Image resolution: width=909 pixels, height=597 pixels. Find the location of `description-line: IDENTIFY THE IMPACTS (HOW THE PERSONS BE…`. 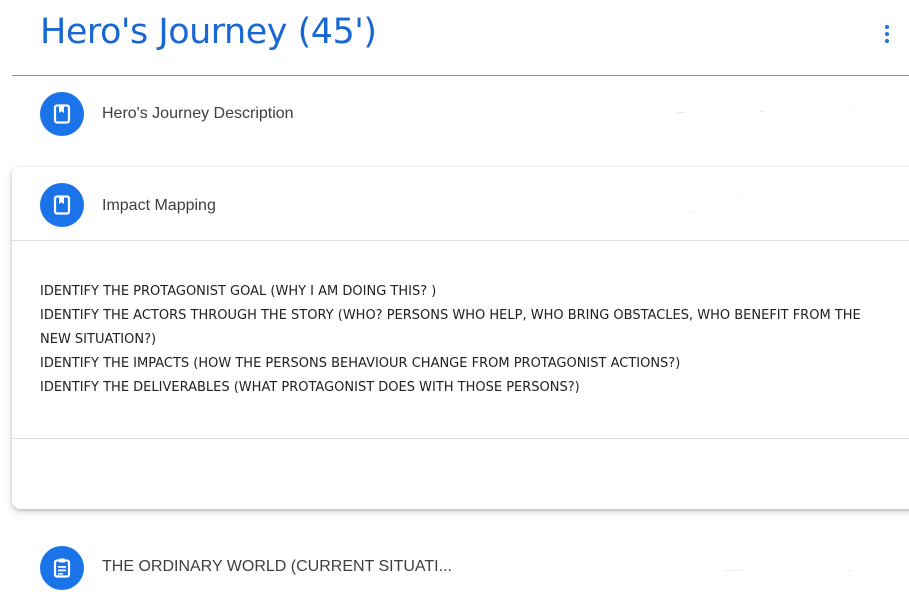

description-line: IDENTIFY THE IMPACTS (HOW THE PERSONS BE… is located at coordinates (360, 363).